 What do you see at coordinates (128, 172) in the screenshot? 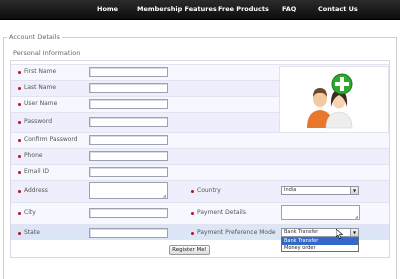
I see `email-field` at bounding box center [128, 172].